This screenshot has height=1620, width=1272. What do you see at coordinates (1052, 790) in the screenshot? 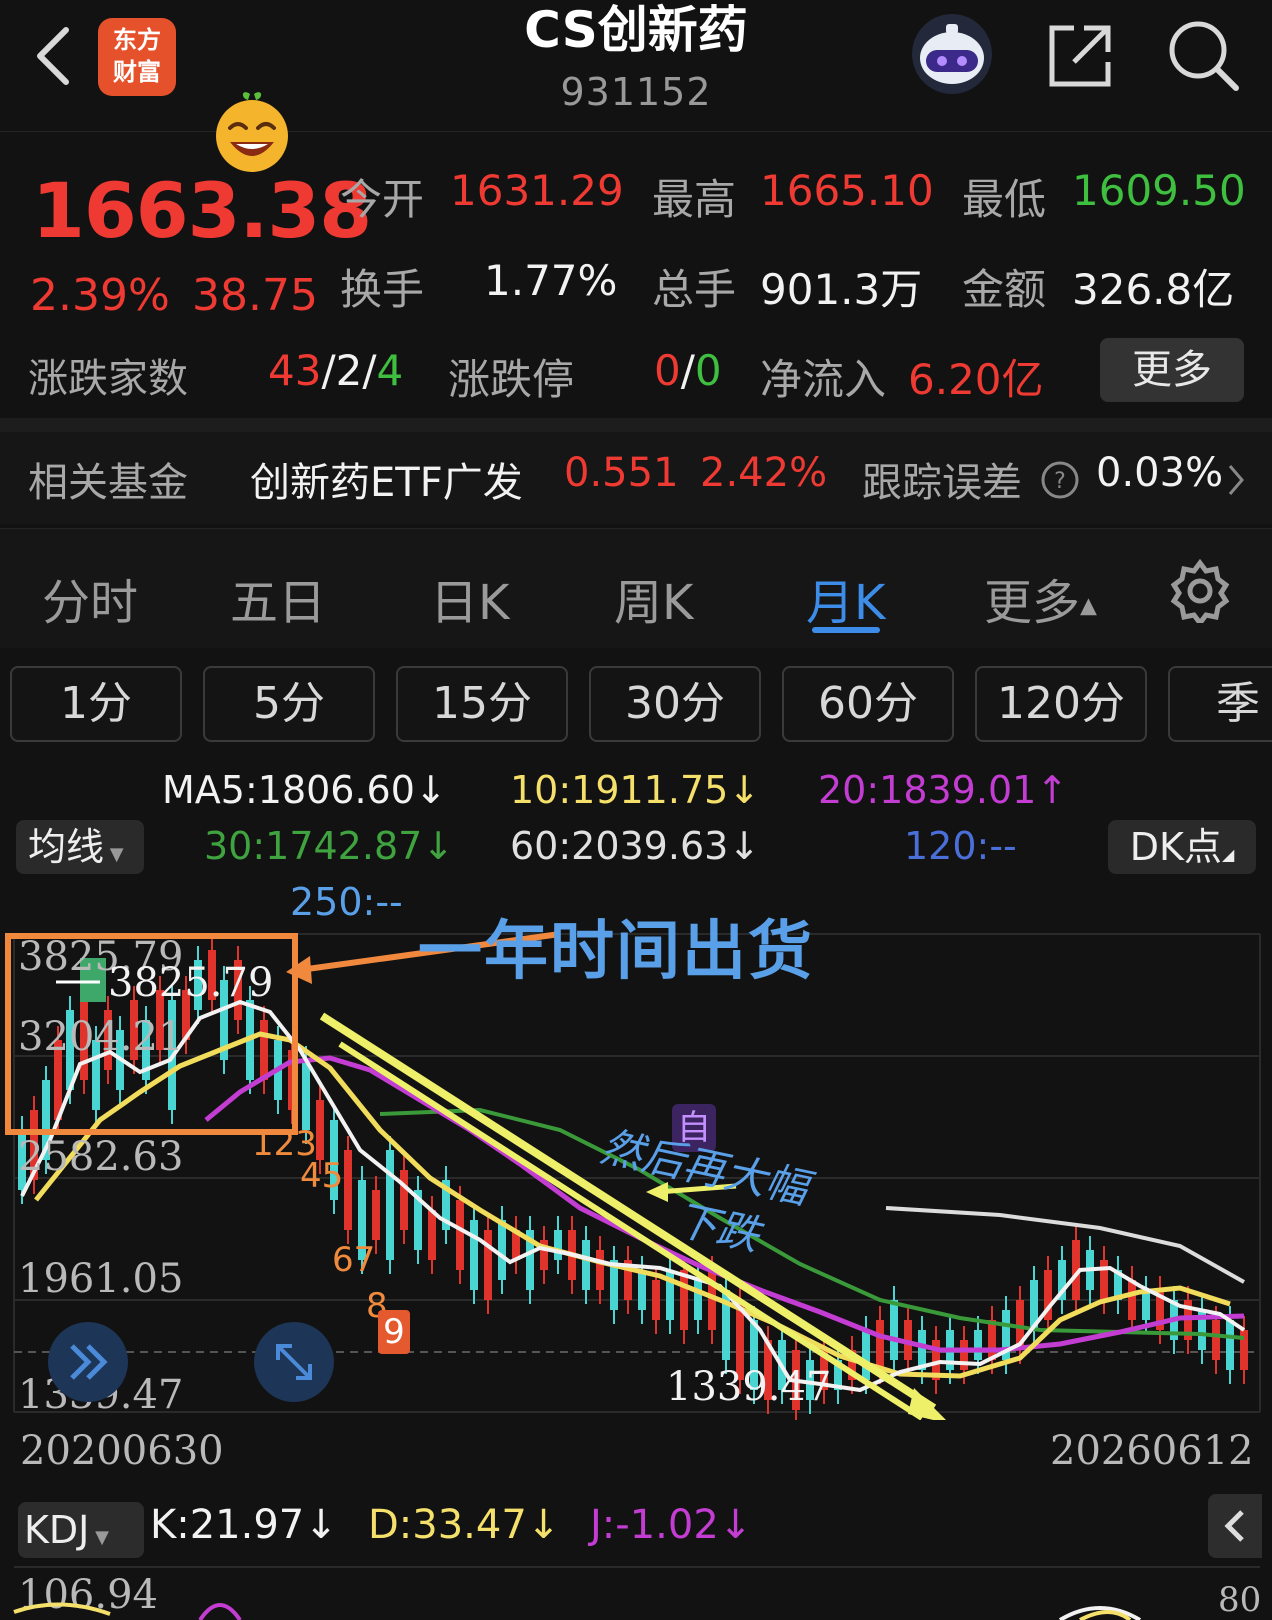
I see `arrow-up-icon: ↑` at bounding box center [1052, 790].